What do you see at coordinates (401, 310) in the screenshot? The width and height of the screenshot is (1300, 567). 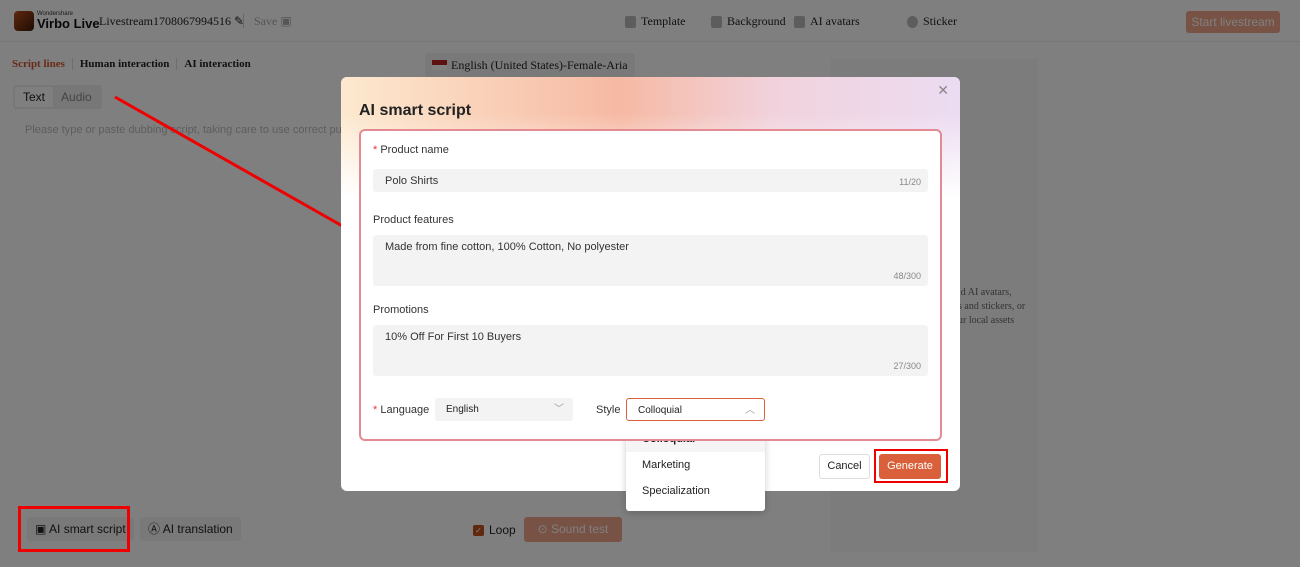 I see `promotions-label: Promotions` at bounding box center [401, 310].